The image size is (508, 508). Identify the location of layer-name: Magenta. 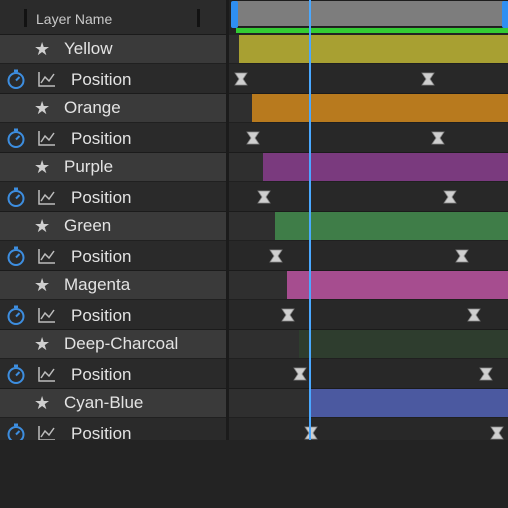
(97, 285).